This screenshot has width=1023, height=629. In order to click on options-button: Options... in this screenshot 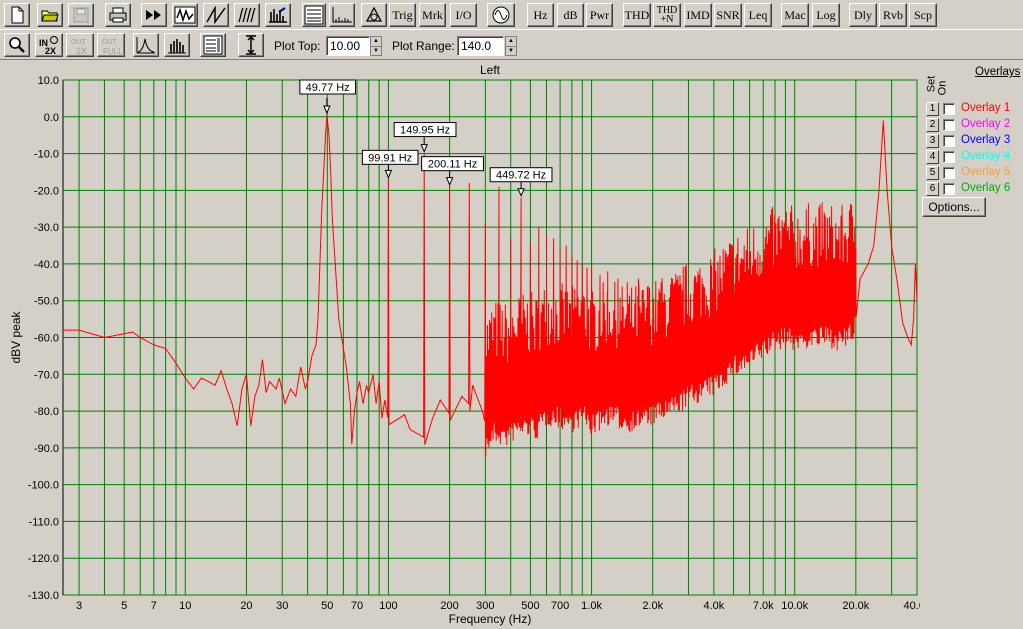, I will do `click(954, 207)`.